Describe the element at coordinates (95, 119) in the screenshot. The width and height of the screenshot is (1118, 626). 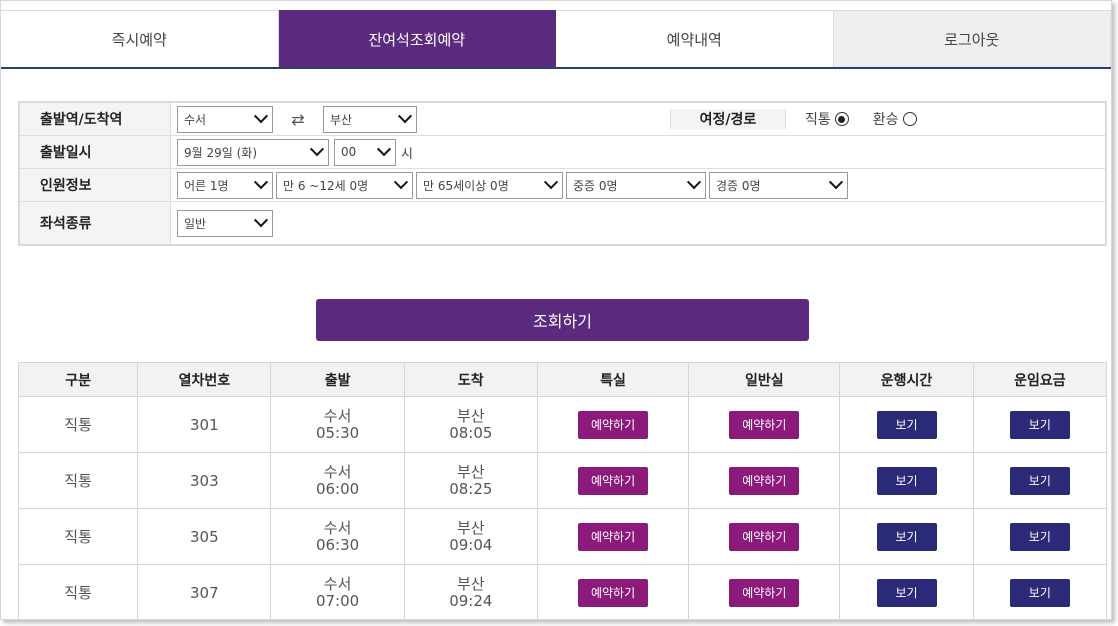
I see `station-label: 출발역/도착역` at that location.